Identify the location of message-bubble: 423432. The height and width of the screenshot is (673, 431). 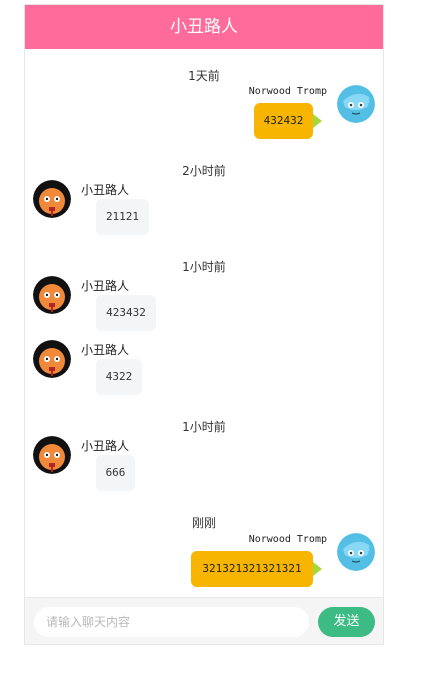
(126, 313).